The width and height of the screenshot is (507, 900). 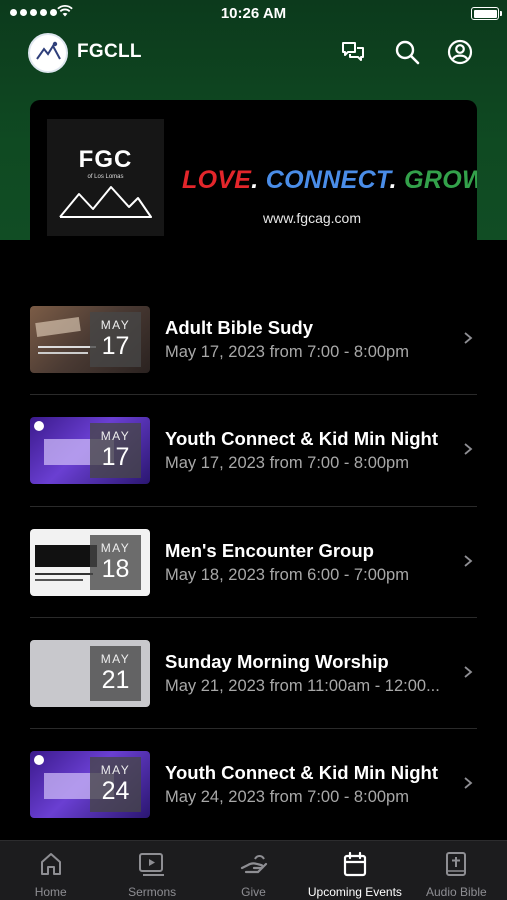 I want to click on event-time: May 24, 2023 from 7:00 - 8:00pm, so click(x=287, y=797).